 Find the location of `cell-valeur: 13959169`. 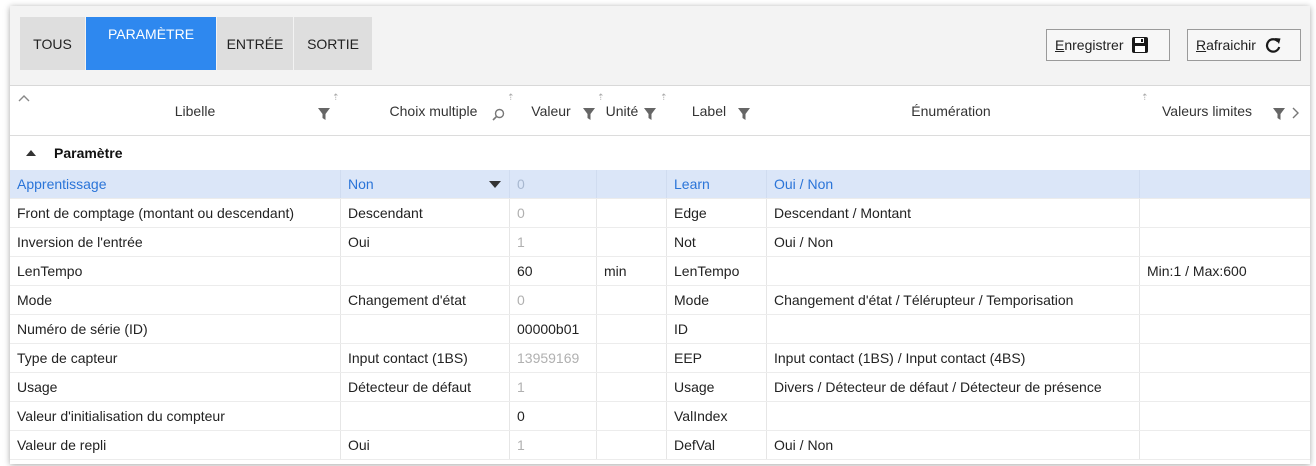

cell-valeur: 13959169 is located at coordinates (553, 358).